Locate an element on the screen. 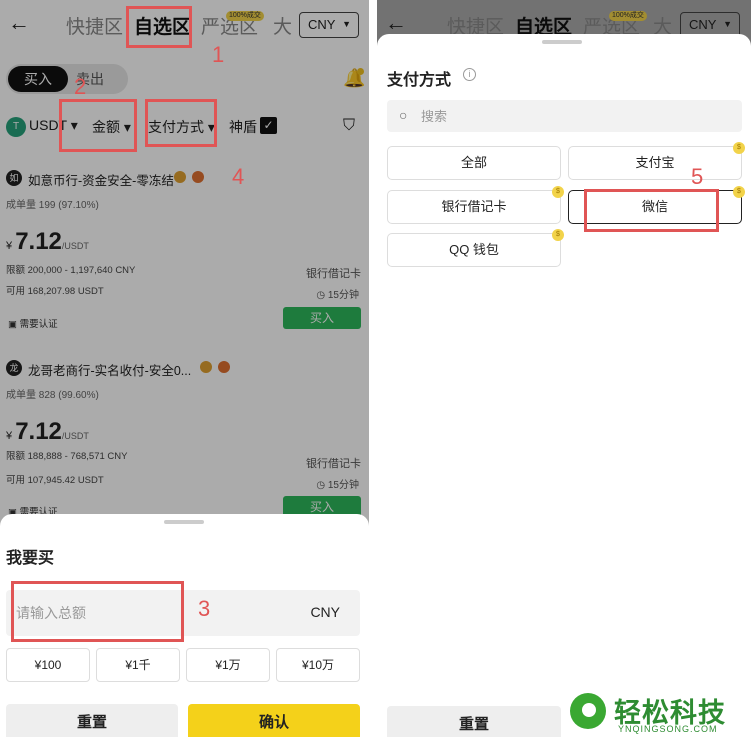 The width and height of the screenshot is (751, 737). logo-icon is located at coordinates (588, 711).